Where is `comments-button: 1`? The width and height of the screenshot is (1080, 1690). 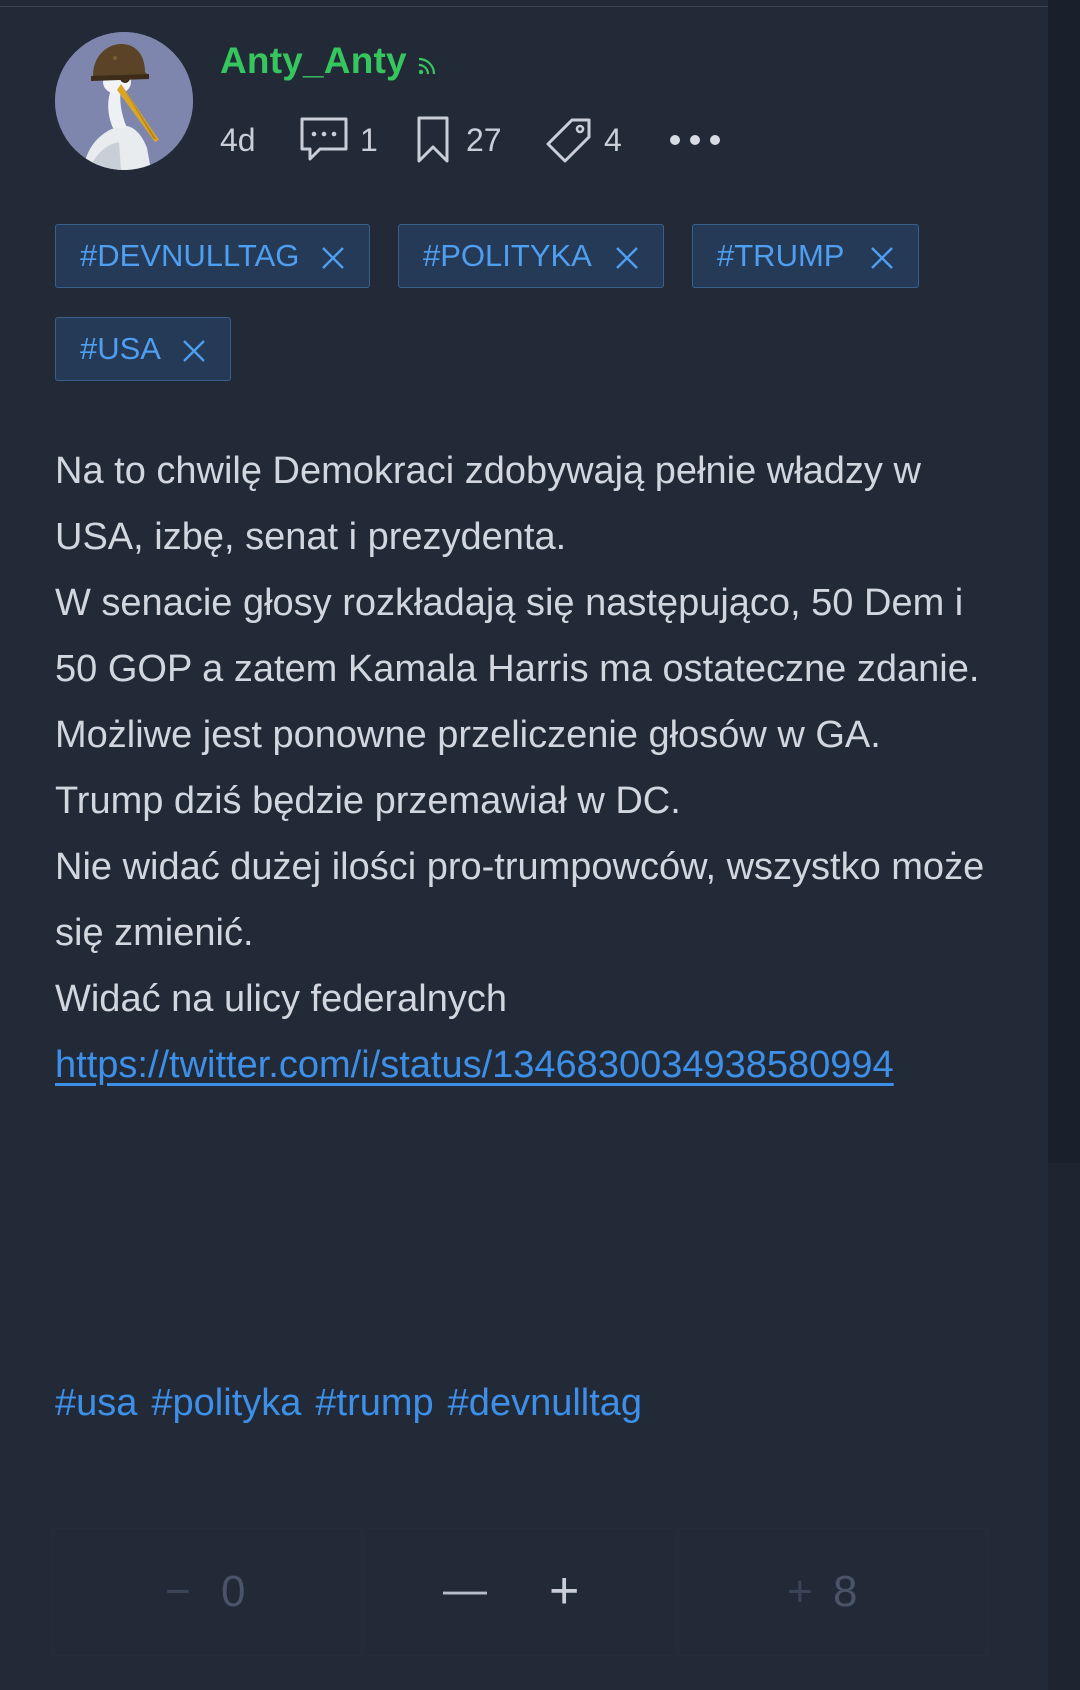 comments-button: 1 is located at coordinates (357, 140).